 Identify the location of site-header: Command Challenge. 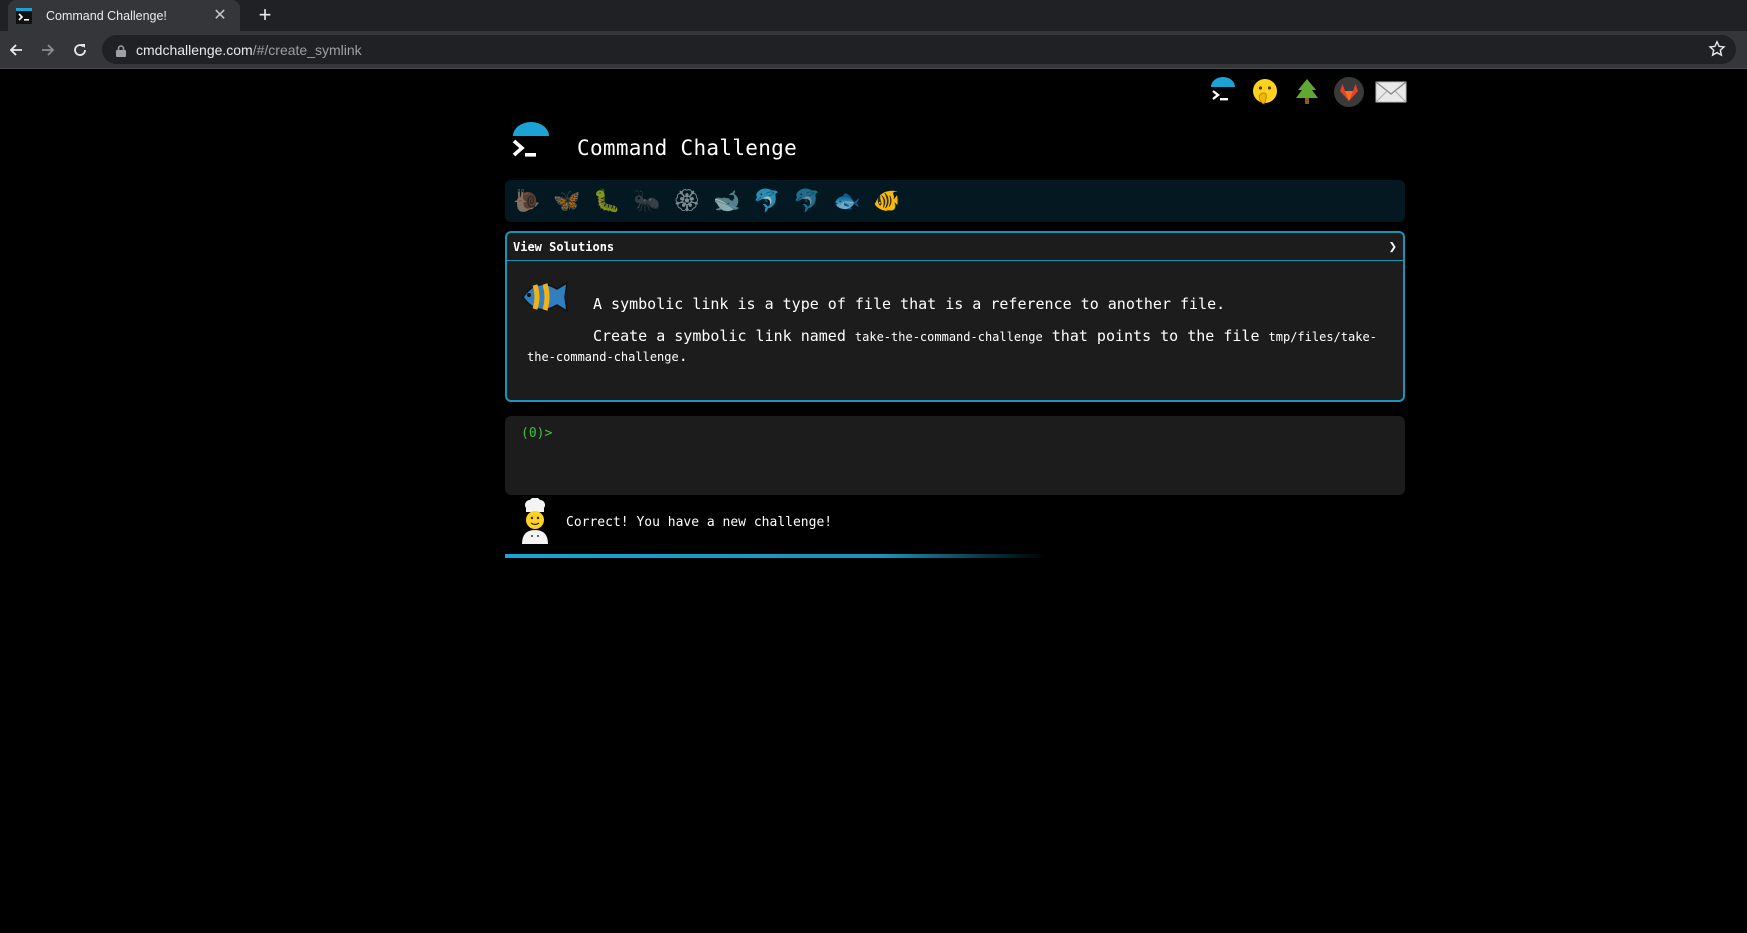
(651, 148).